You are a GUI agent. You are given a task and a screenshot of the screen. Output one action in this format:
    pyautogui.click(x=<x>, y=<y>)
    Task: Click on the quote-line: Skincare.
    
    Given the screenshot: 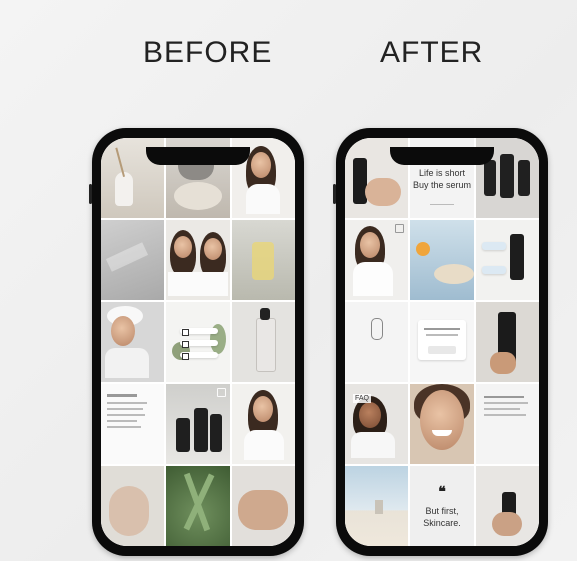 What is the action you would take?
    pyautogui.click(x=442, y=523)
    